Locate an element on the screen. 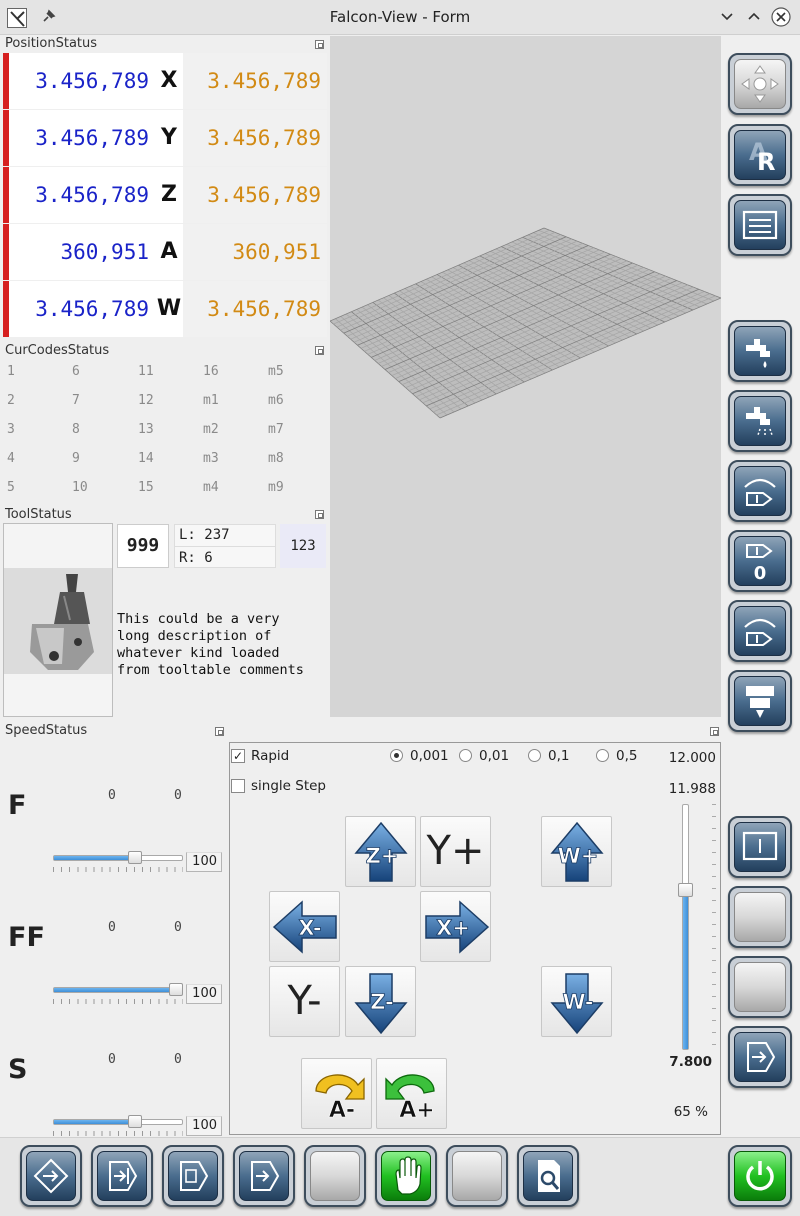 The image size is (800, 1216). run-icon is located at coordinates (265, 1176).